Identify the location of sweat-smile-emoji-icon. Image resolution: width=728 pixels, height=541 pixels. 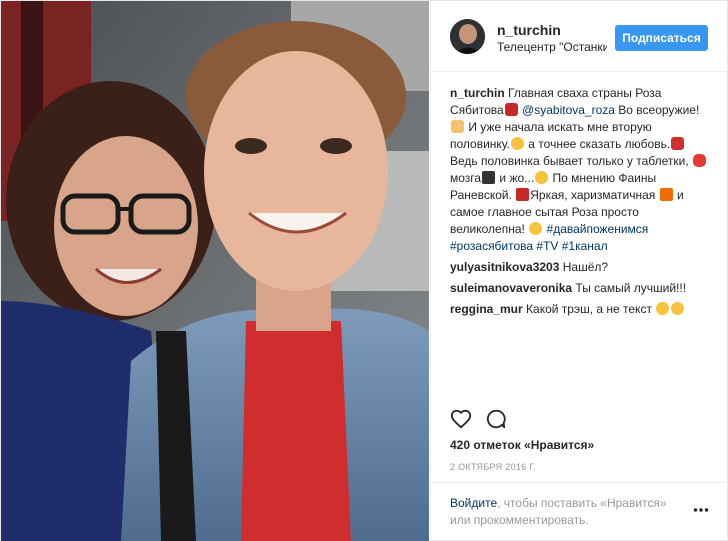
(517, 143).